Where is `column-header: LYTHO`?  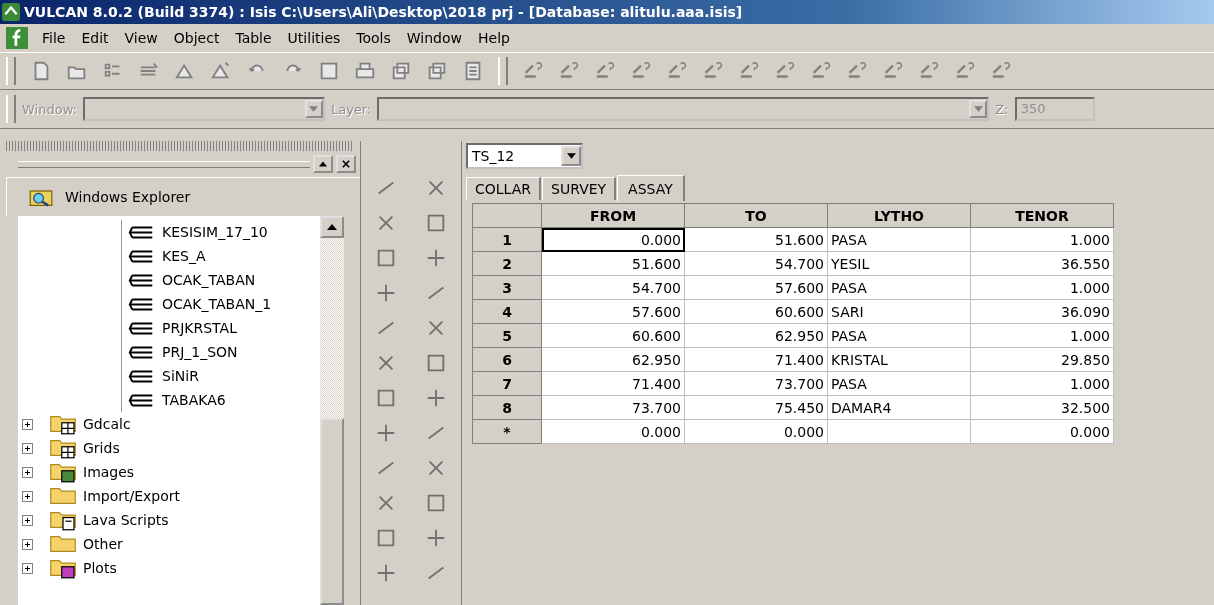 column-header: LYTHO is located at coordinates (899, 215).